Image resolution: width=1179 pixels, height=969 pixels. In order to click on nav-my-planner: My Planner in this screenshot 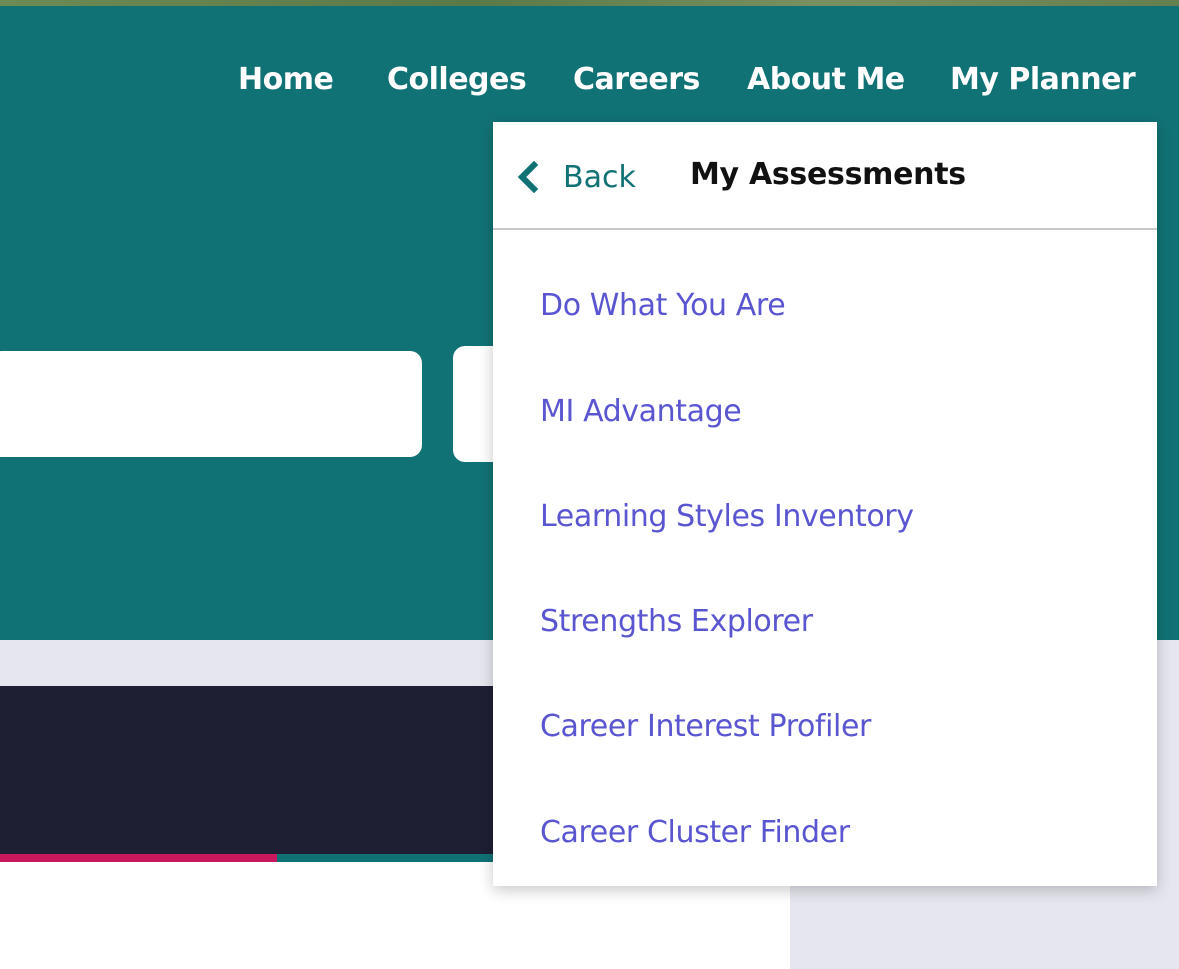, I will do `click(1043, 79)`.